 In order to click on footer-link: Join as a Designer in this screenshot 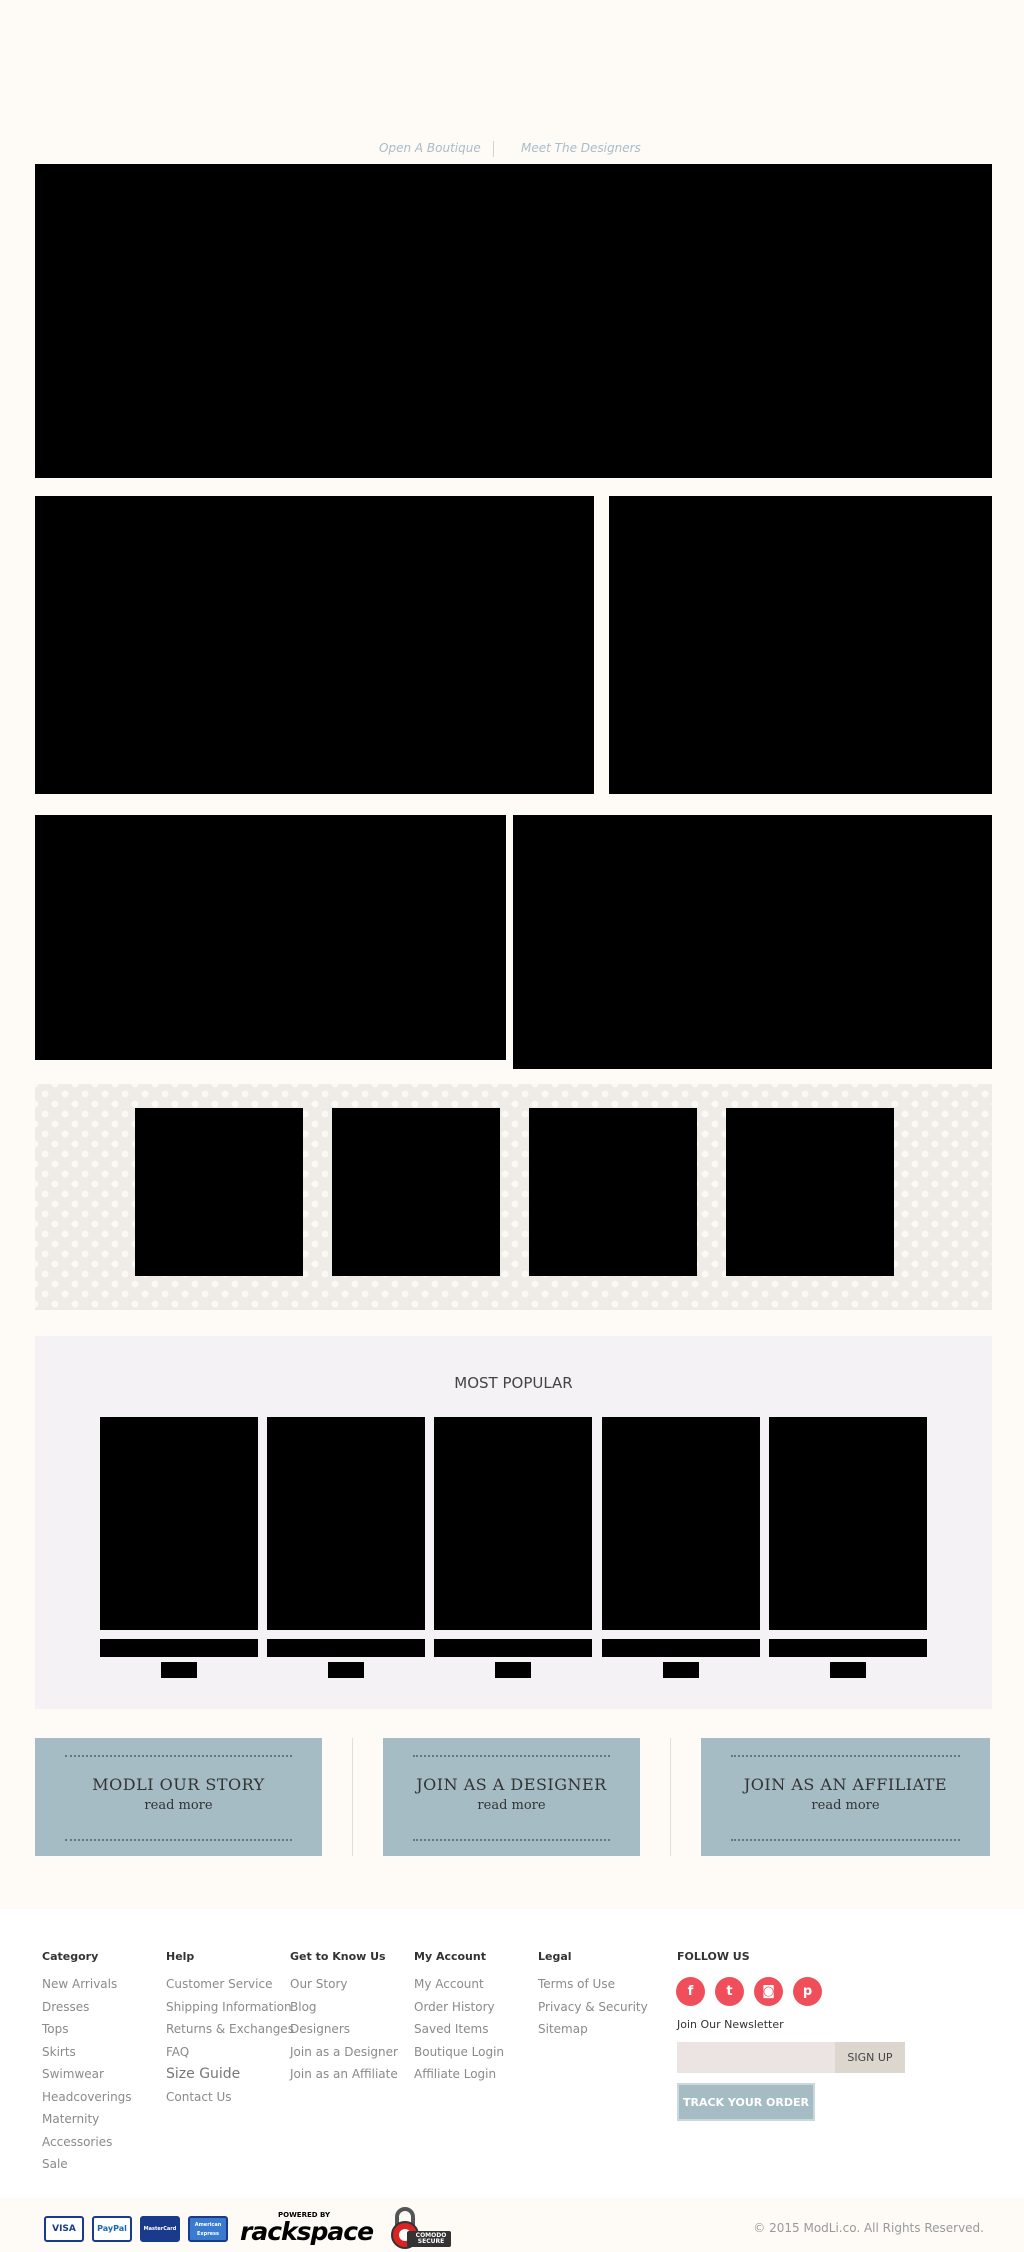, I will do `click(344, 2052)`.